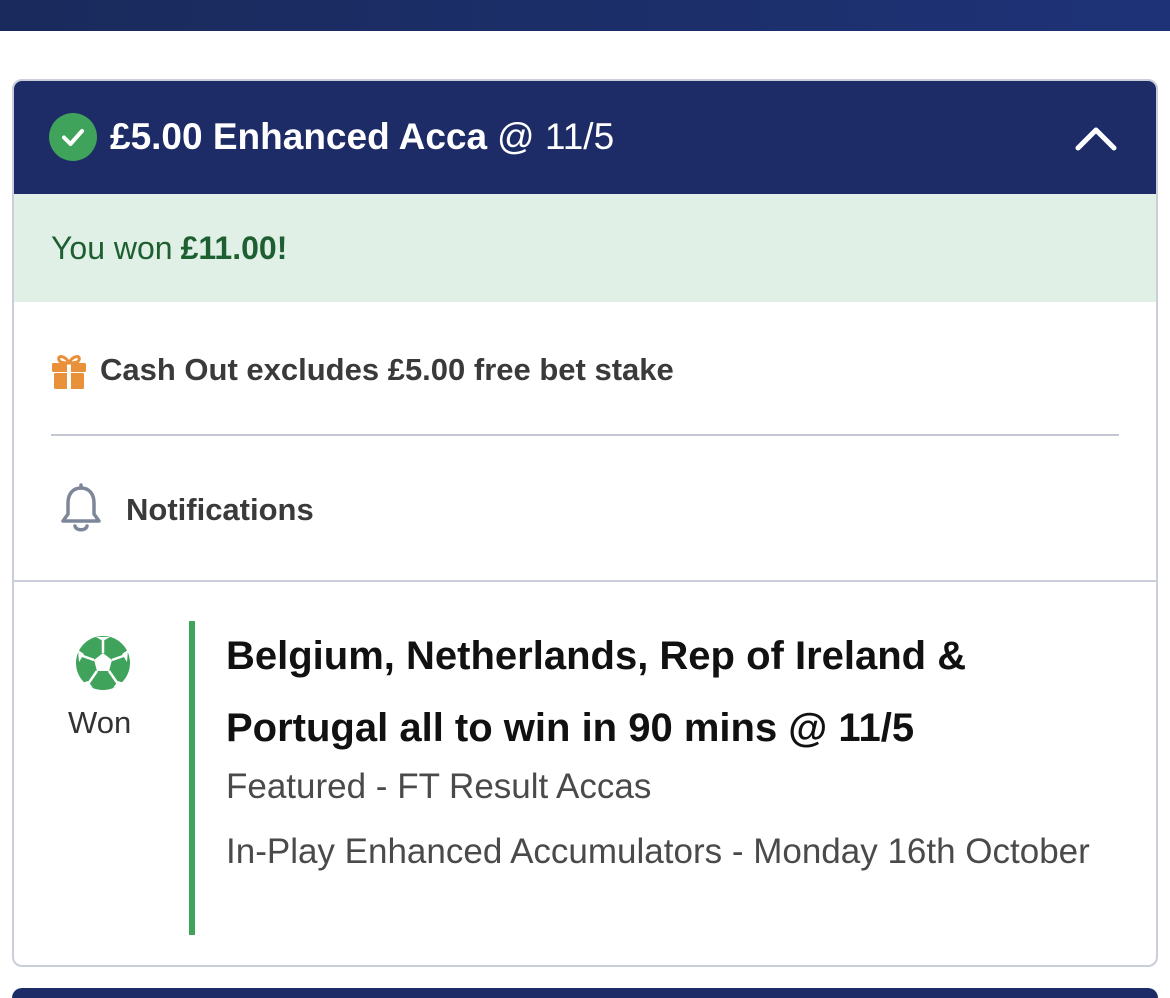 This screenshot has height=998, width=1170. Describe the element at coordinates (112, 248) in the screenshot. I see `won-prefix: You won` at that location.